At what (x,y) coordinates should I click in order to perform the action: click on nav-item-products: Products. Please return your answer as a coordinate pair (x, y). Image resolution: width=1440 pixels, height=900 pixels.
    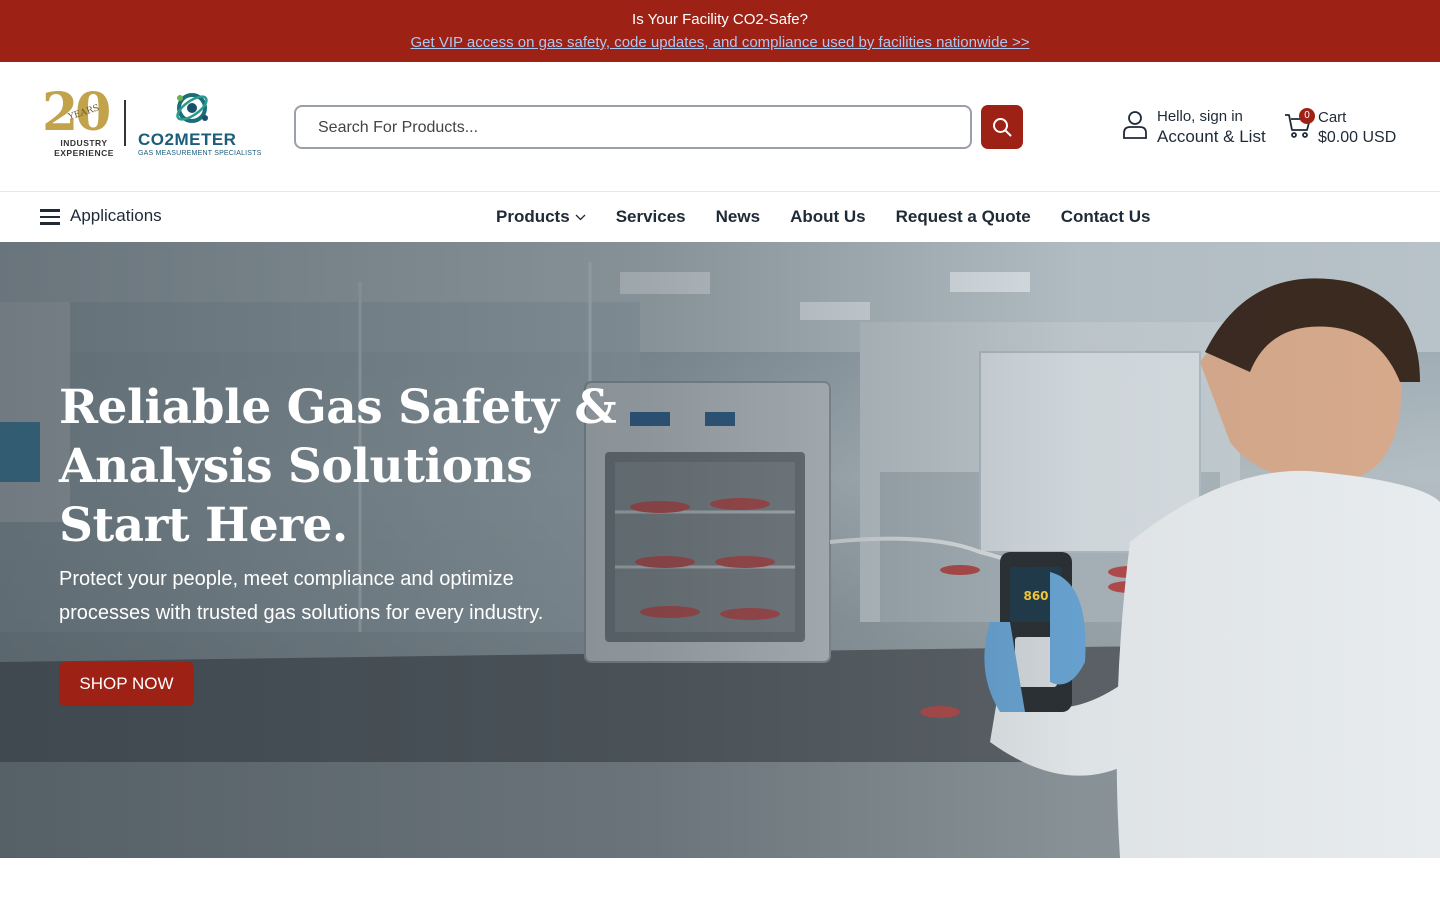
    Looking at the image, I should click on (541, 217).